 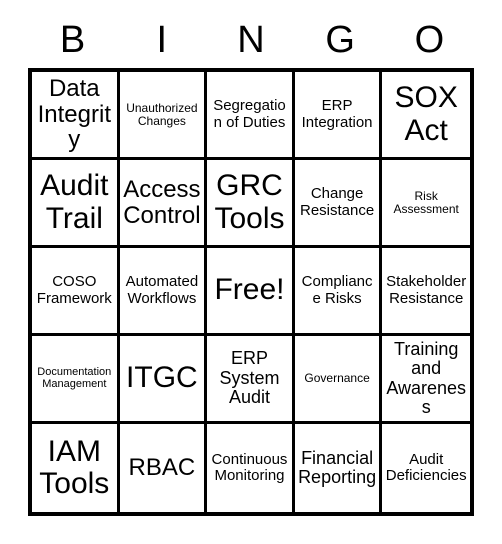 I want to click on bingo-cell-label: GRC Tools, so click(x=249, y=202).